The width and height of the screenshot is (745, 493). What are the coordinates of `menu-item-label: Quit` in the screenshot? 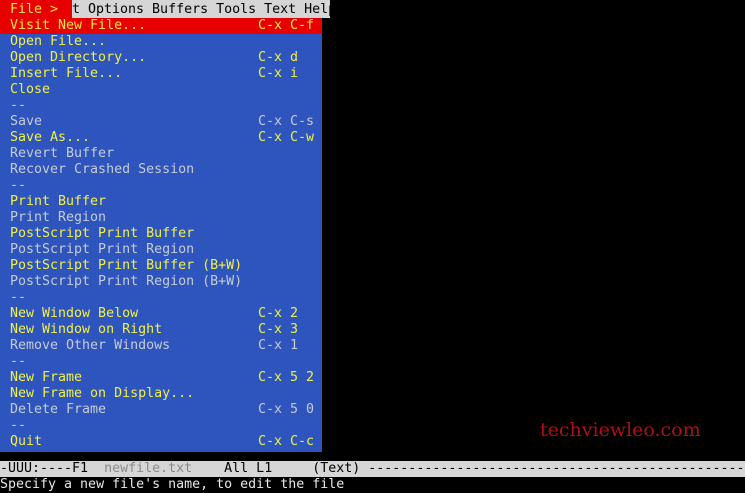 It's located at (26, 441).